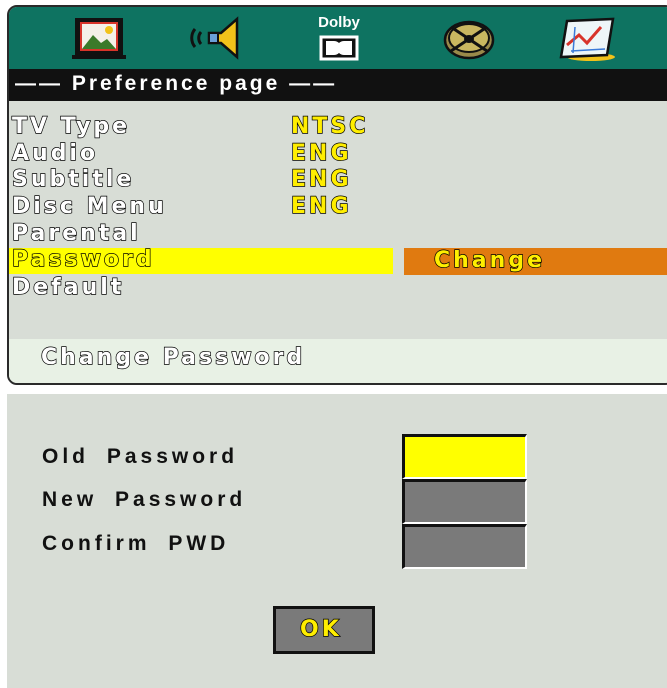  Describe the element at coordinates (176, 83) in the screenshot. I see `page-title: —— Preference page ——` at that location.